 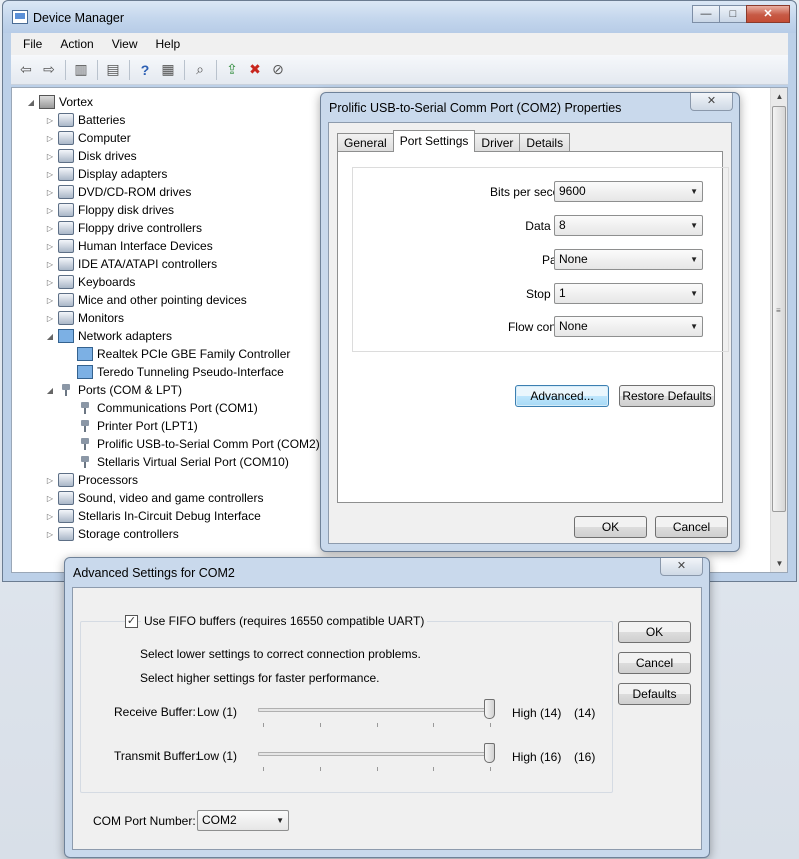 What do you see at coordinates (200, 70) in the screenshot?
I see `scan-hardware-icon: ⌕` at bounding box center [200, 70].